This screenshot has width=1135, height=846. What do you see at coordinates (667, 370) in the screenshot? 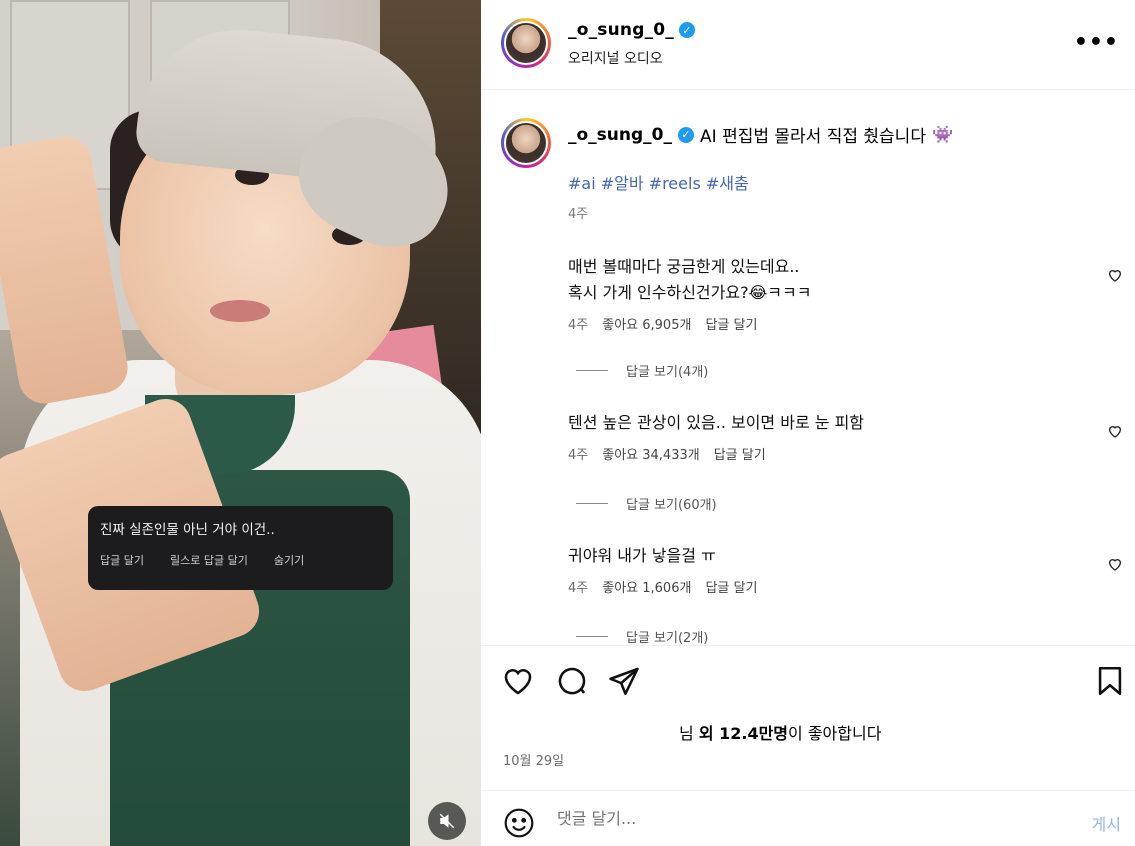
I see `view-replies-label: 답글 보기(4개)` at bounding box center [667, 370].